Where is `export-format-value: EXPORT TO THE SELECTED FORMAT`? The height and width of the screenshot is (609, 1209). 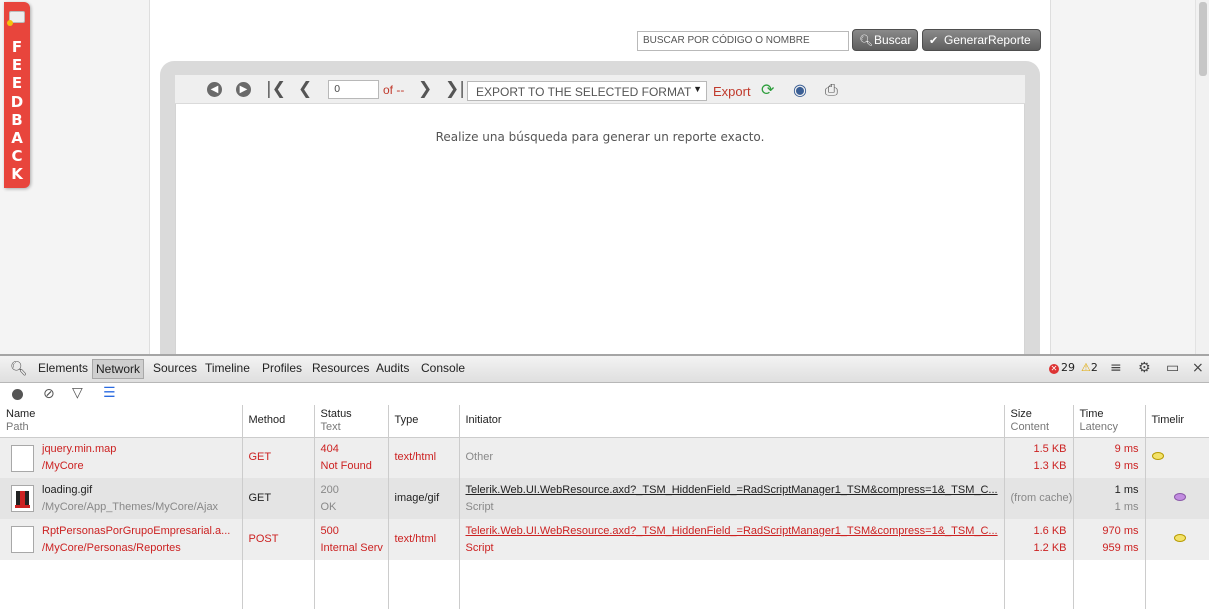 export-format-value: EXPORT TO THE SELECTED FORMAT is located at coordinates (584, 92).